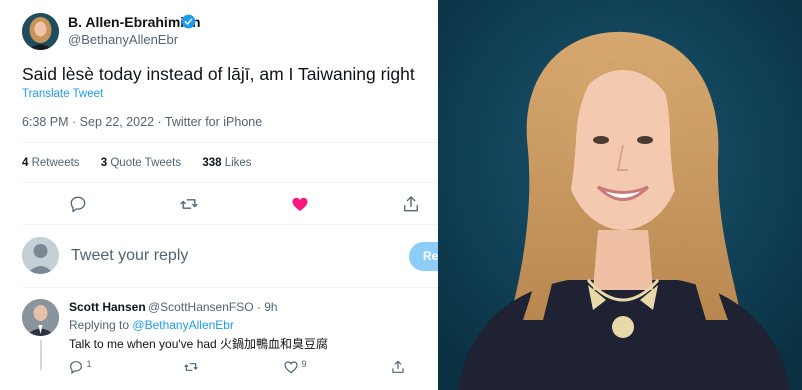  I want to click on replying-to-link: @BethanyAllenEbr, so click(183, 325).